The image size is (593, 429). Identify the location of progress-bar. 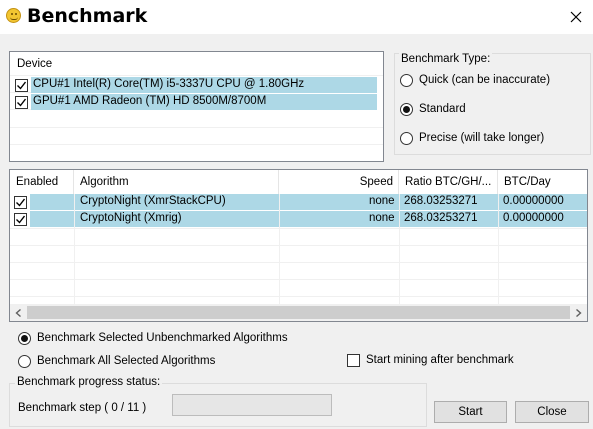
(252, 405).